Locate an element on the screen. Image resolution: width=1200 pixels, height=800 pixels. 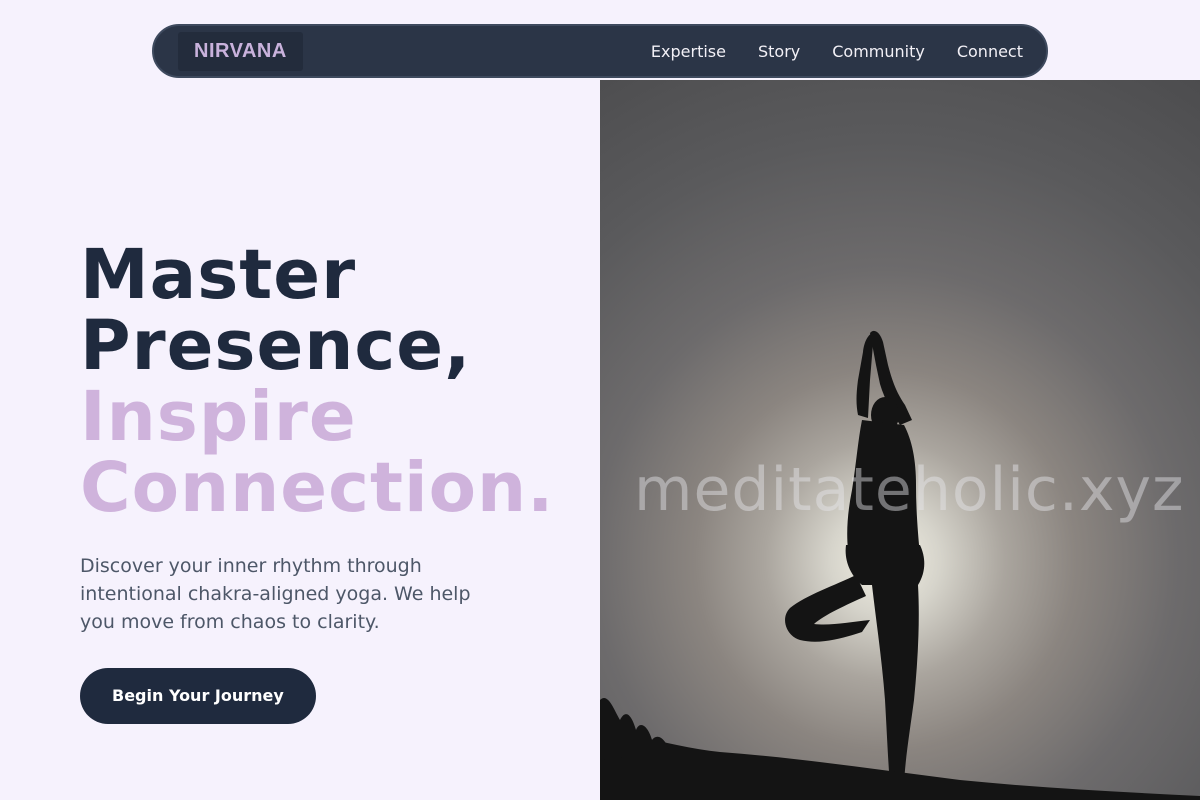
headline-line-4: Connection. is located at coordinates (317, 488).